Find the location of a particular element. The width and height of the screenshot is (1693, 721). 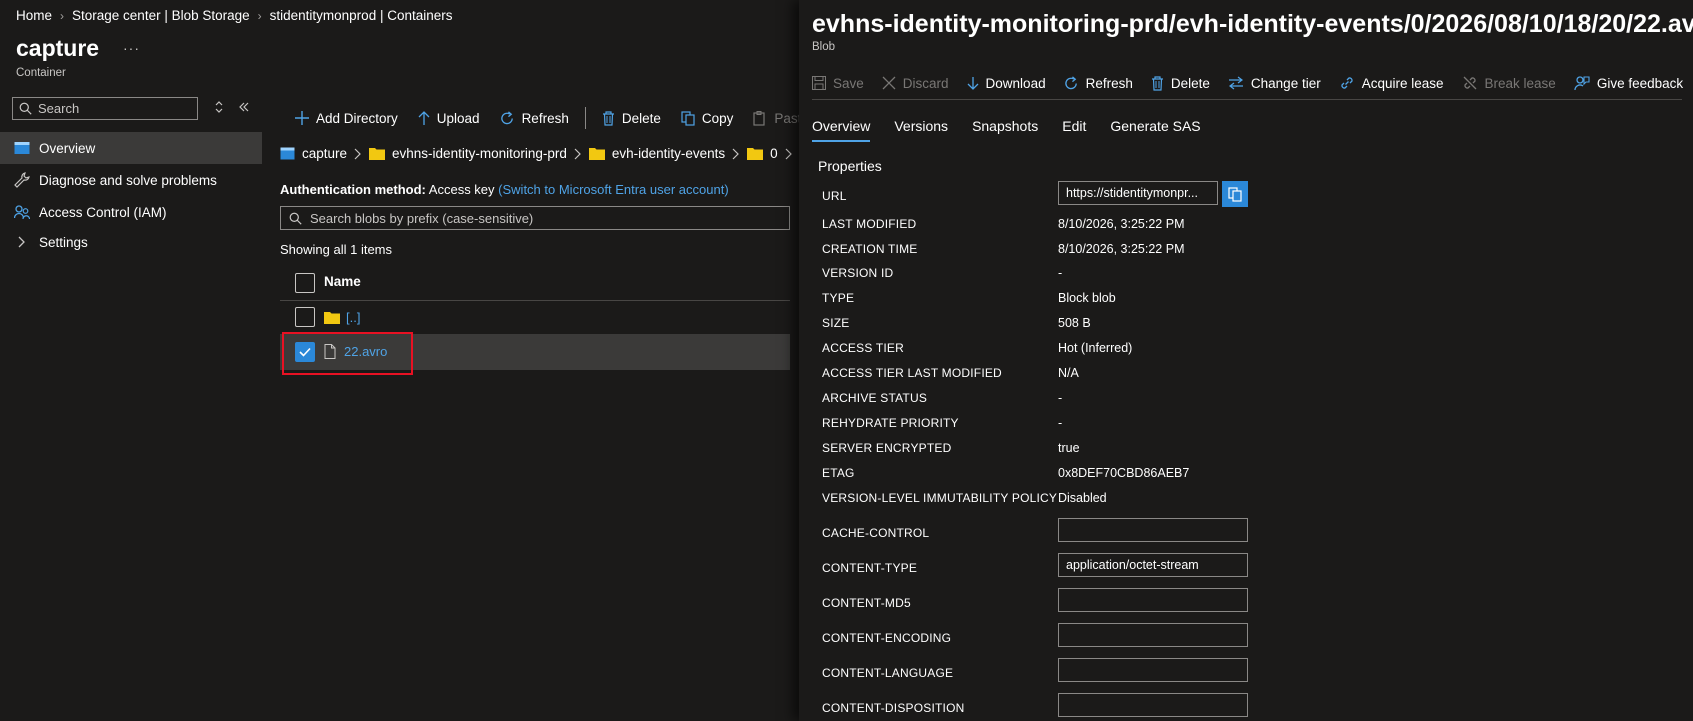

sidebar-item-label: Overview is located at coordinates (67, 148).